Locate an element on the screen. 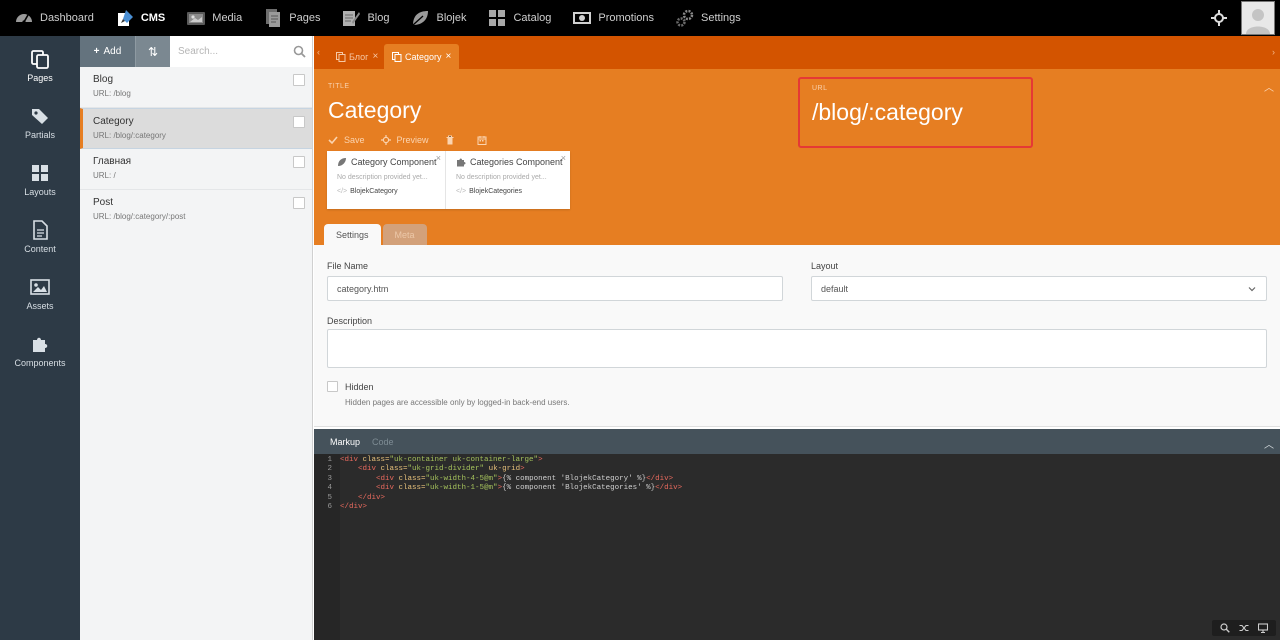 This screenshot has height=640, width=1280. topnav-label: Catalog is located at coordinates (532, 18).